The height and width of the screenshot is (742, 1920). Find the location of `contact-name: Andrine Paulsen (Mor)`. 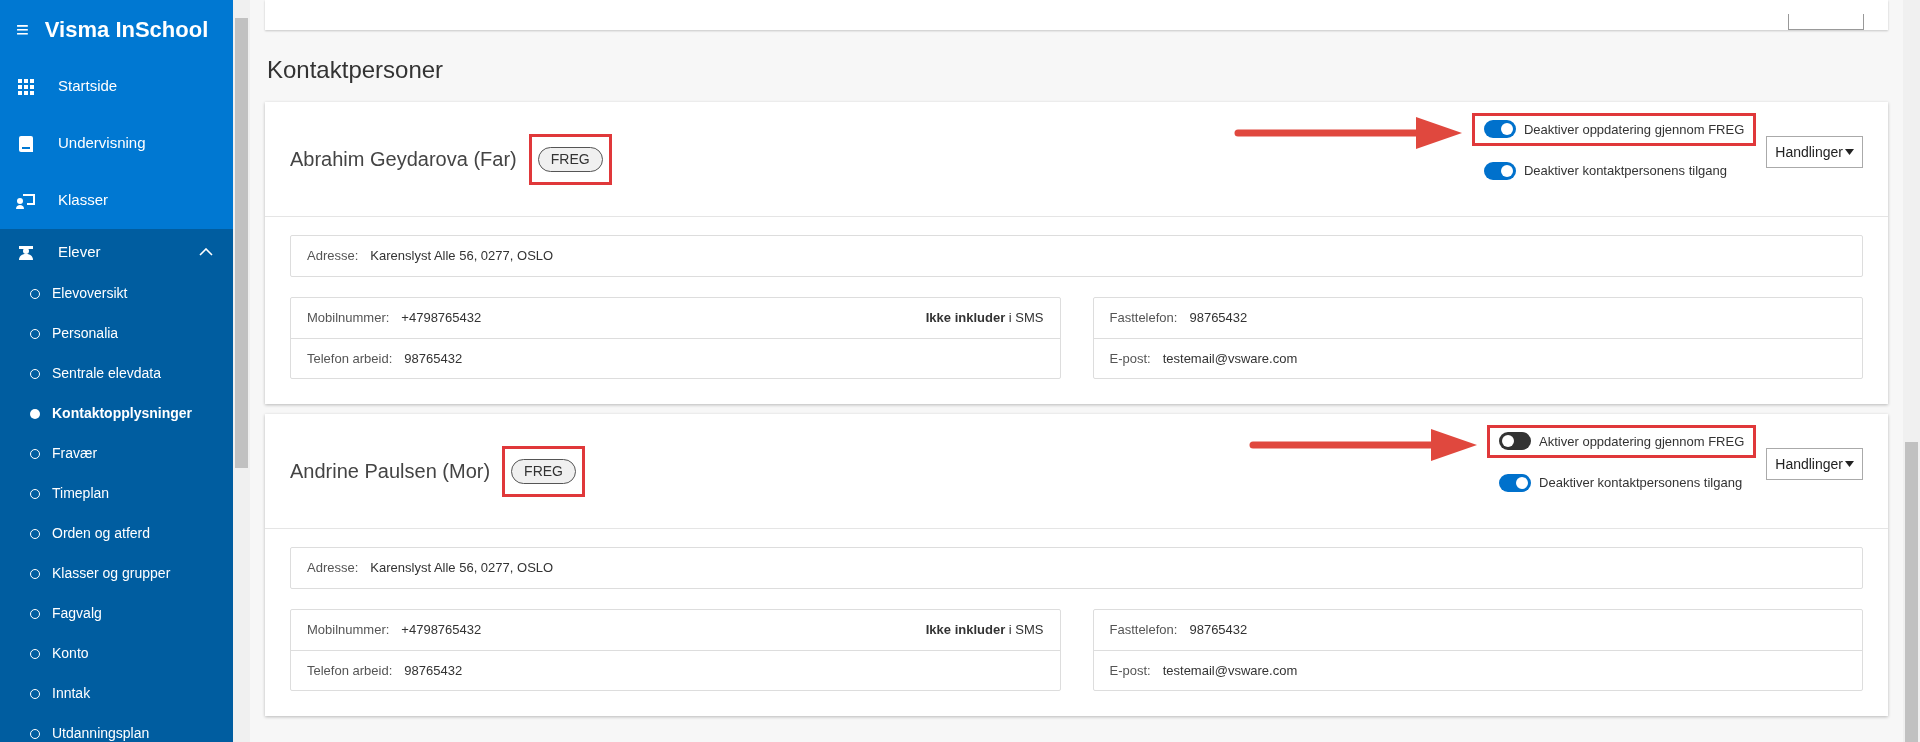

contact-name: Andrine Paulsen (Mor) is located at coordinates (390, 471).